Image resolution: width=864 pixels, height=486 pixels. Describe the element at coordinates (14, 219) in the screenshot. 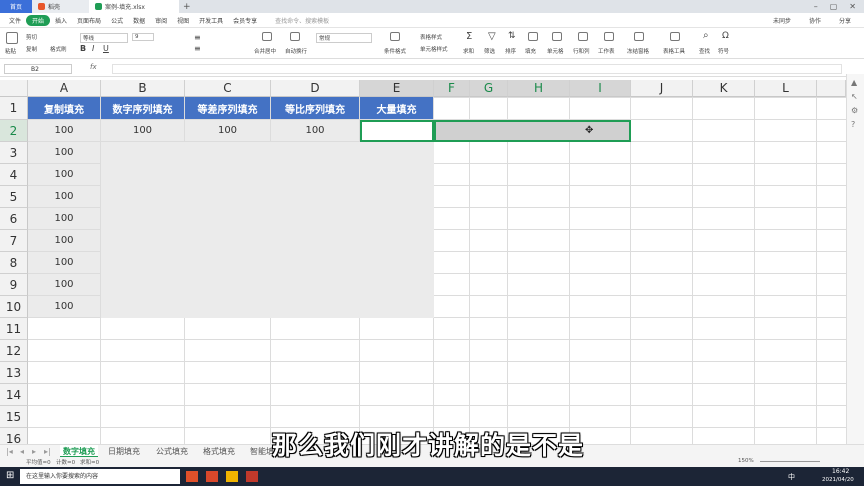

I see `row-header-6: 6` at that location.